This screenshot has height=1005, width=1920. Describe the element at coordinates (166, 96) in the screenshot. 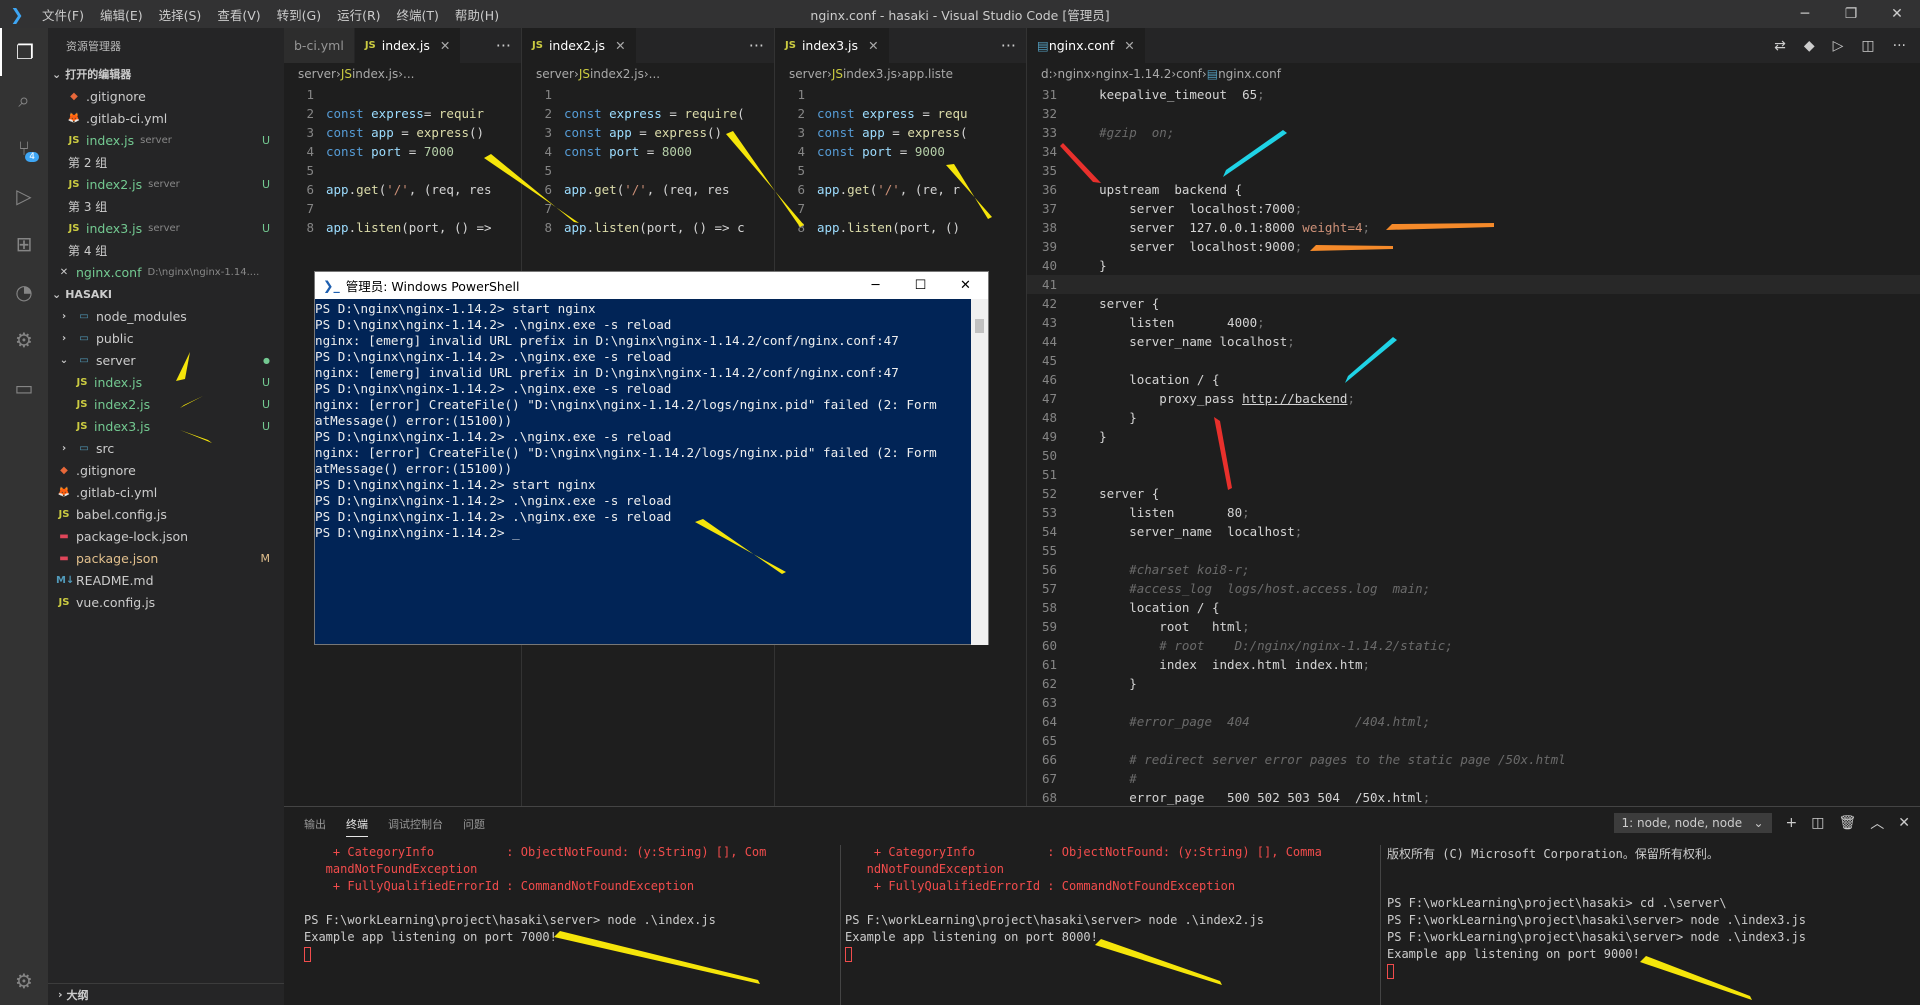

I see `open-editor-item: ◆ .gitignore` at that location.